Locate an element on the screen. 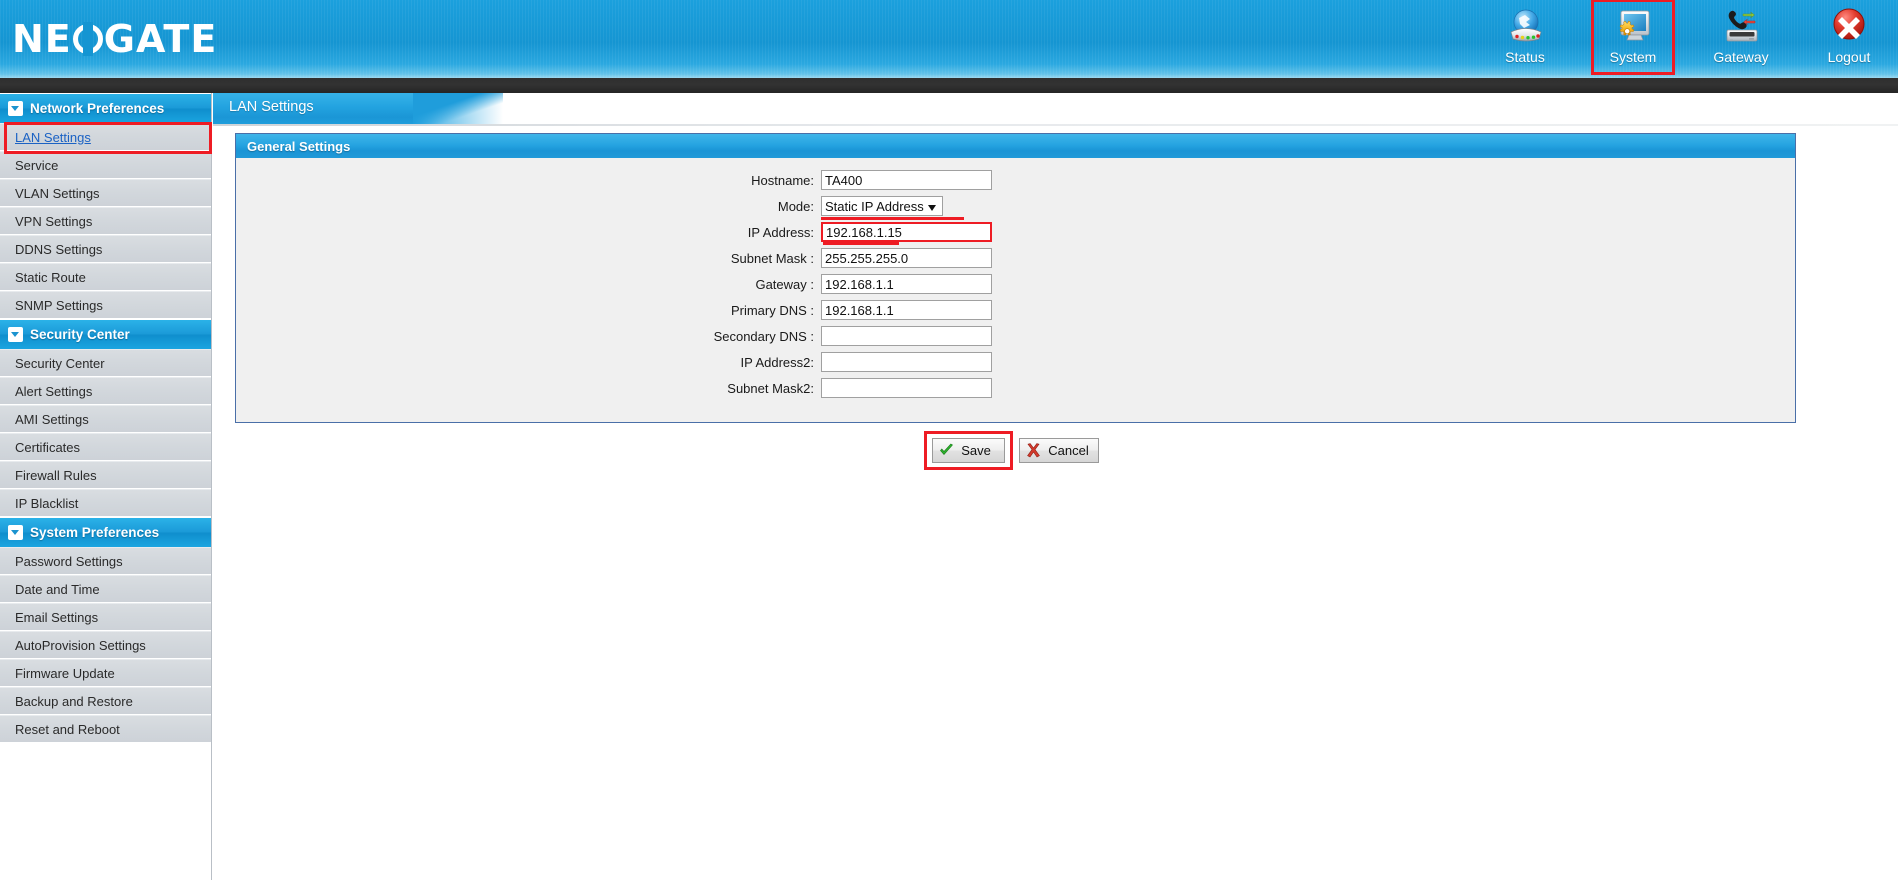 This screenshot has width=1898, height=880. sidebar-item-label: SNMP Settings is located at coordinates (59, 305).